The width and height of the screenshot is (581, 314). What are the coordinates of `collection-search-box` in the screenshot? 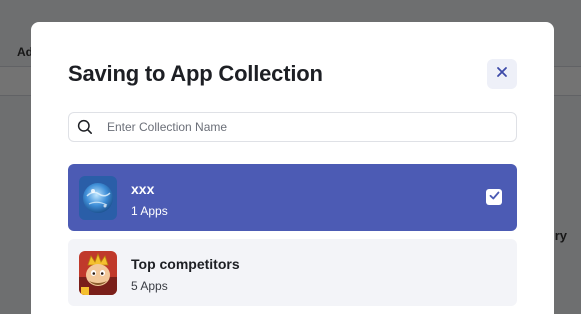 It's located at (292, 127).